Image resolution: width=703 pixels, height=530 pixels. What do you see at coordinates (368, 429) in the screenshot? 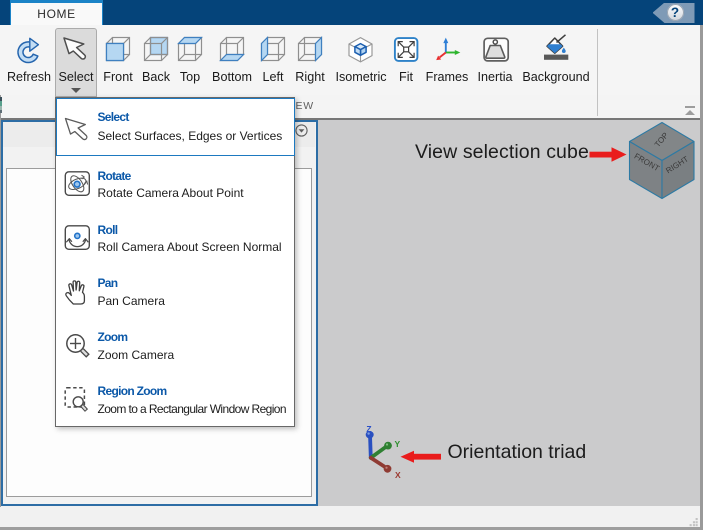
I see `svg-text: Z` at bounding box center [368, 429].